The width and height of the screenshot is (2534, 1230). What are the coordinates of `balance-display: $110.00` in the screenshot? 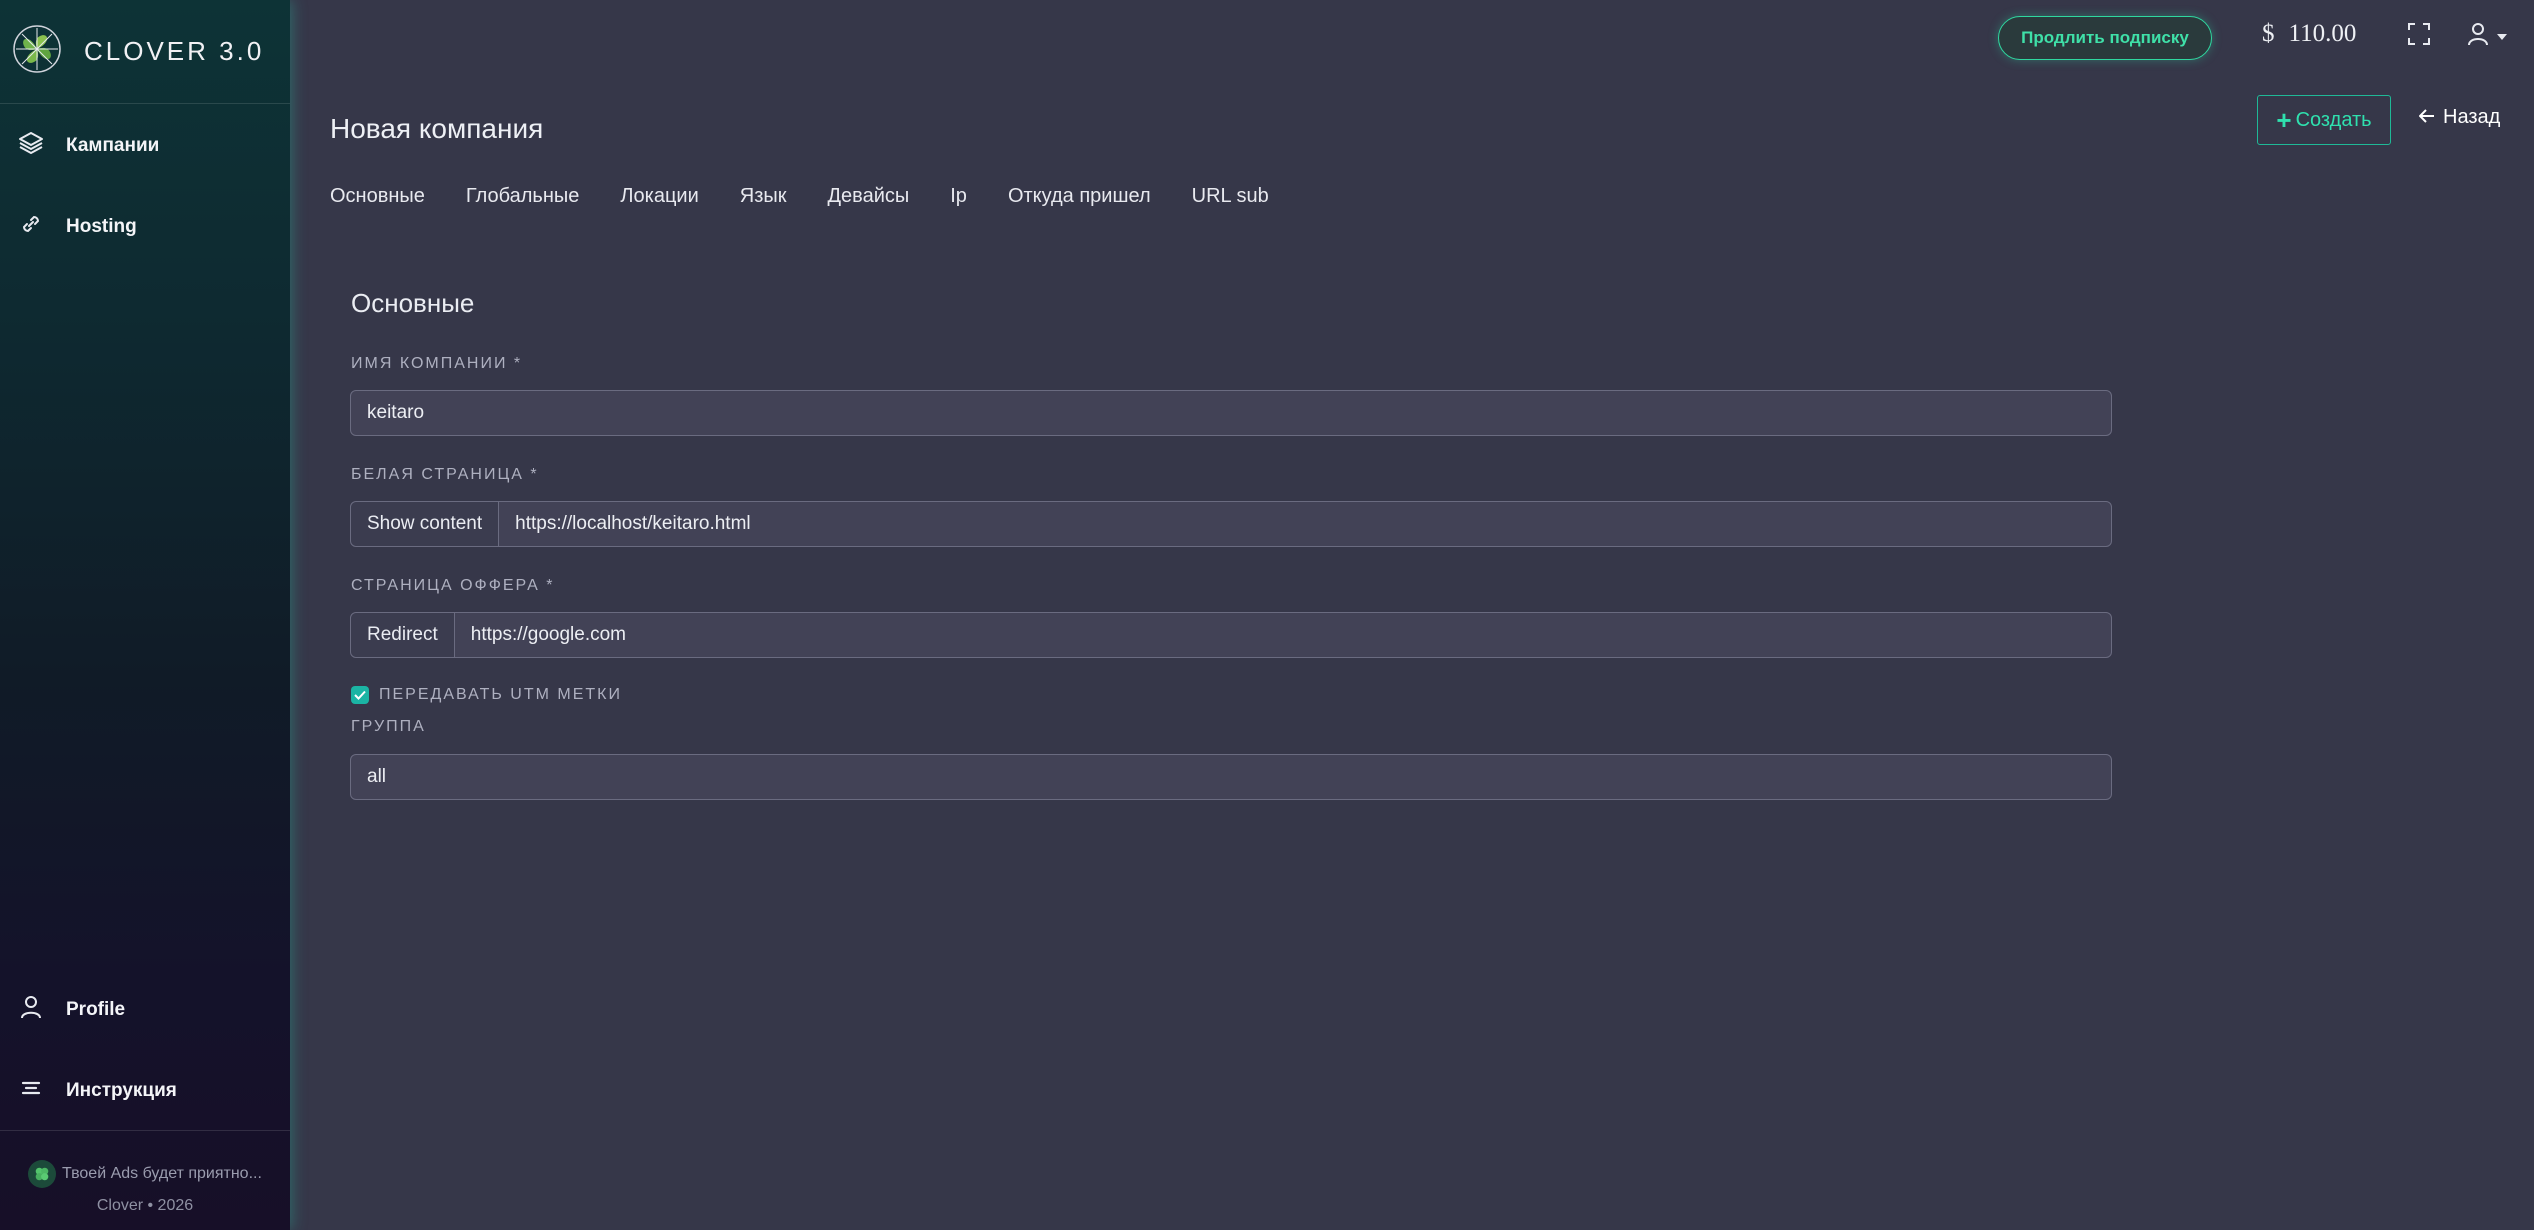 It's located at (2309, 34).